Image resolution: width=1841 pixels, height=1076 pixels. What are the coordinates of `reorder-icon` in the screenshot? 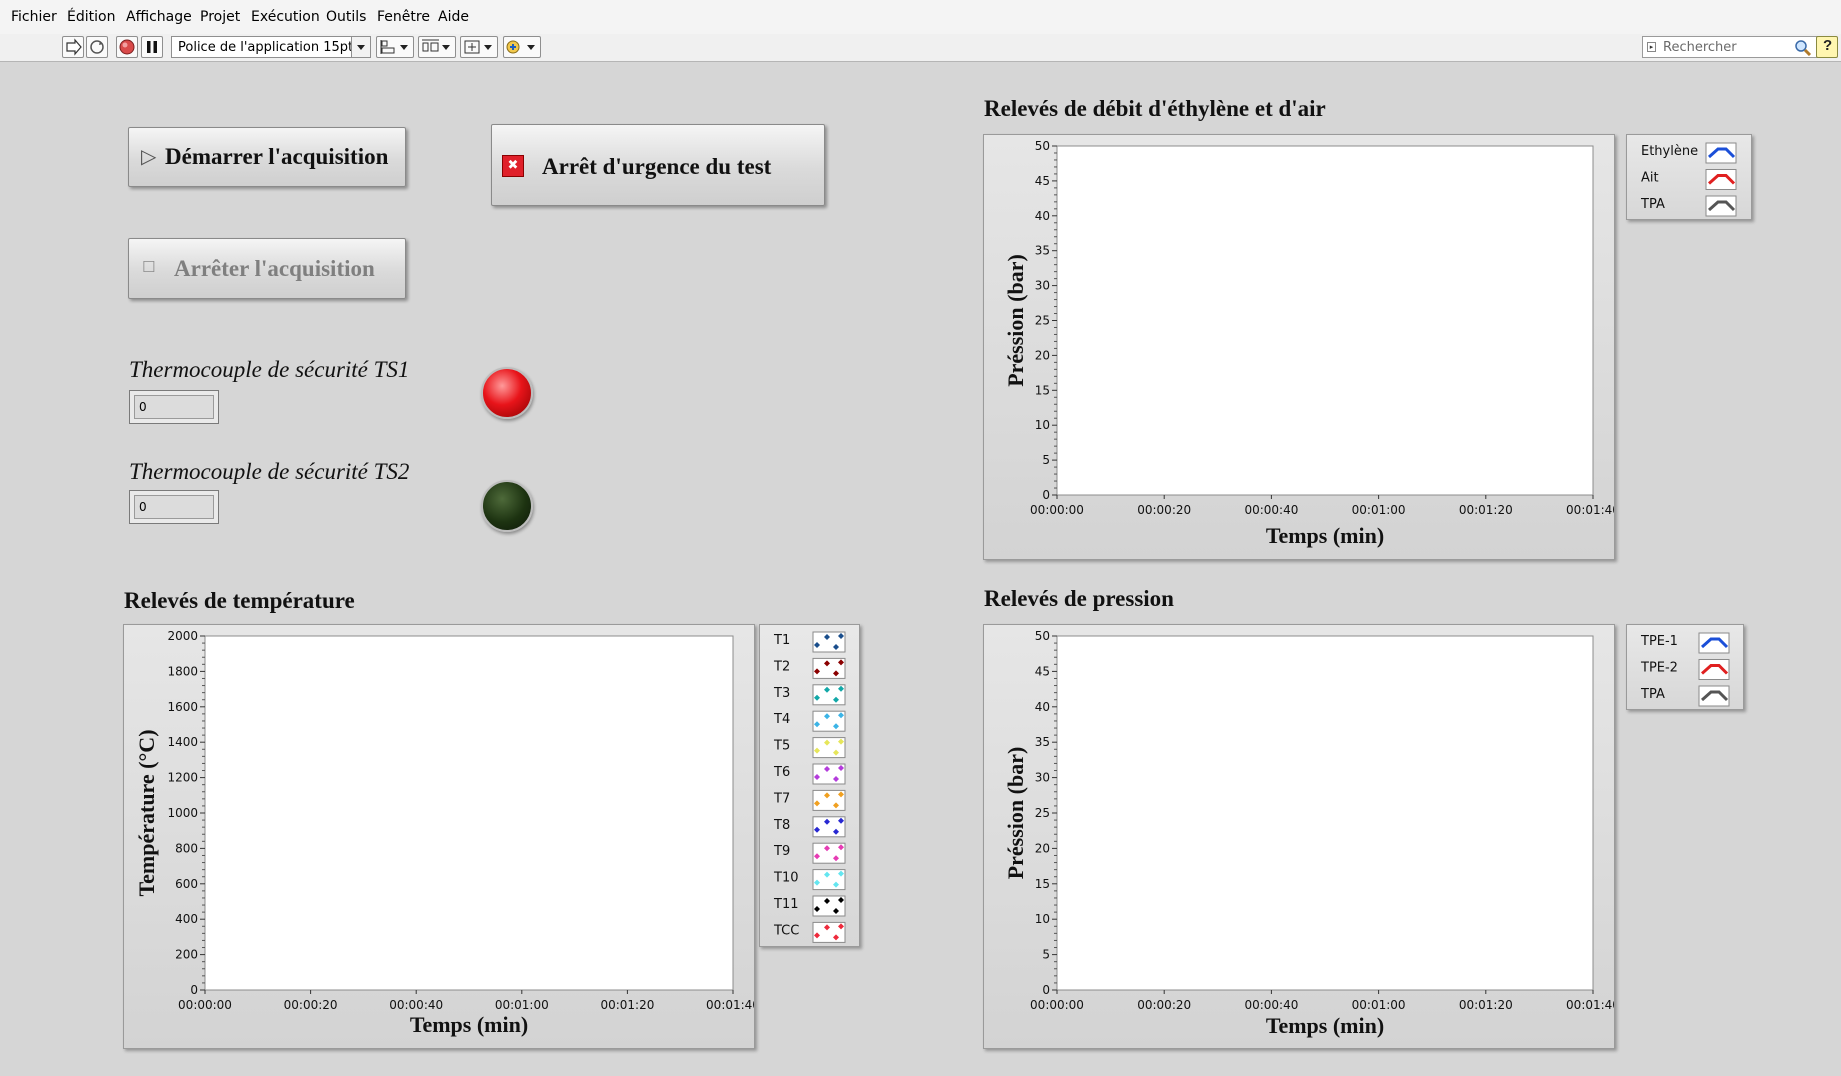 It's located at (520, 47).